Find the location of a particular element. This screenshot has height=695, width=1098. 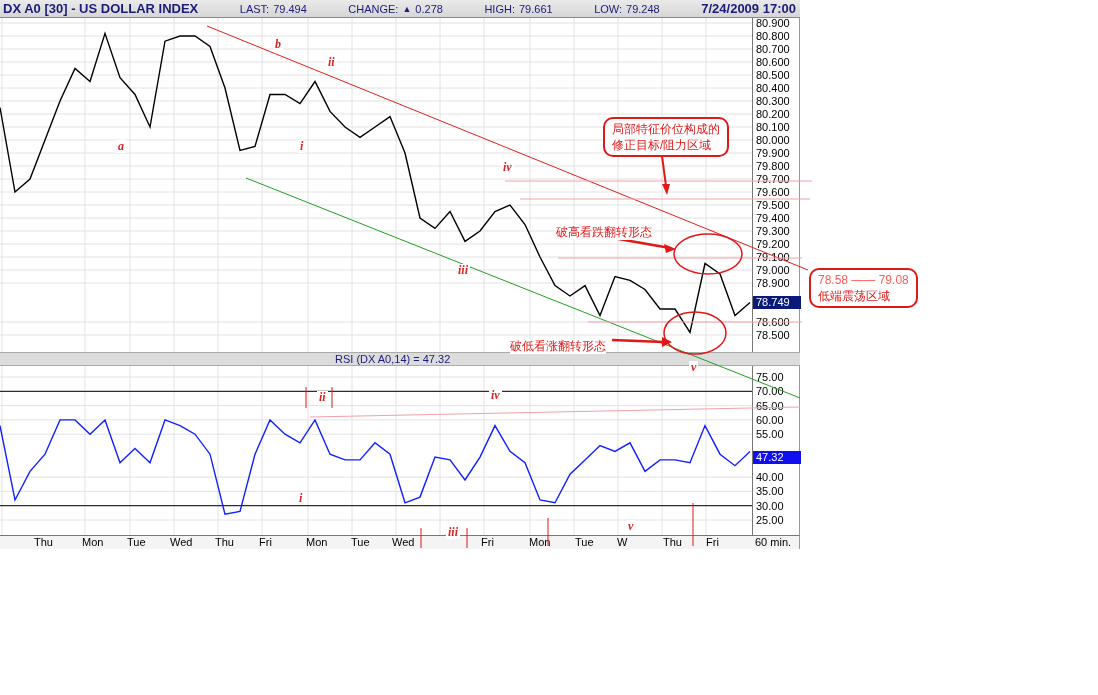

annotation-text: 局部特征价位构成的 is located at coordinates (666, 129).